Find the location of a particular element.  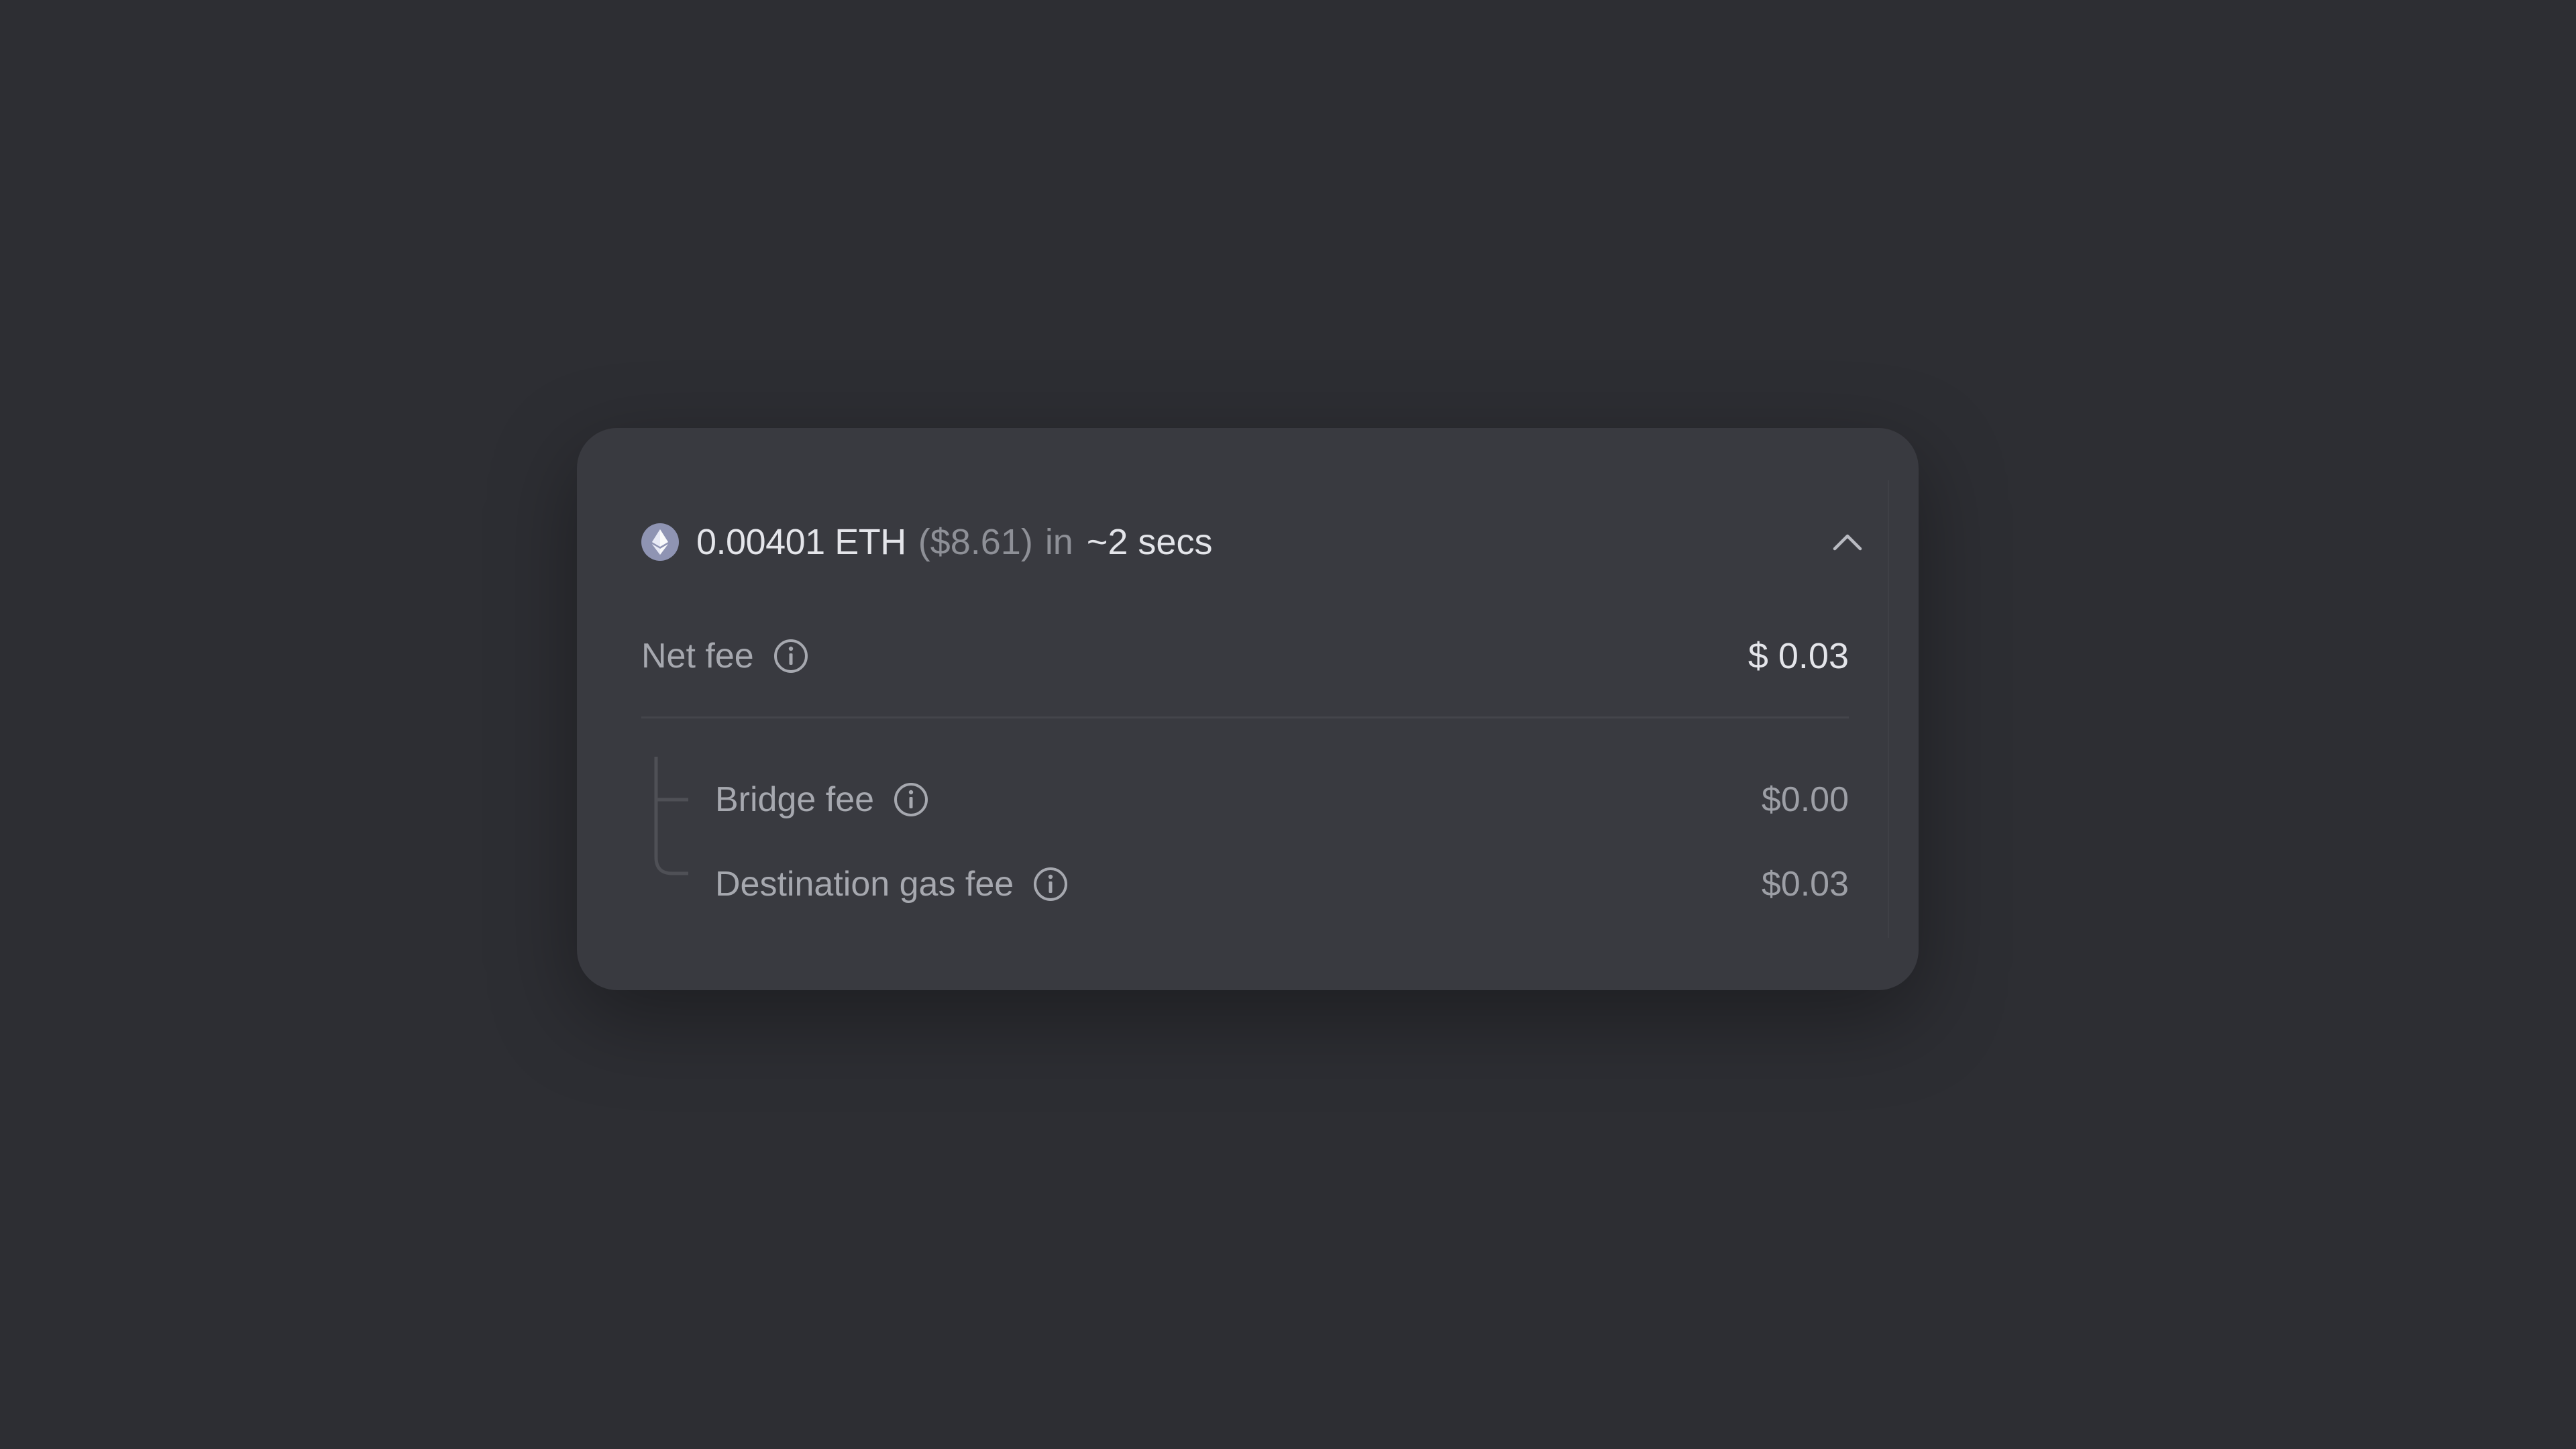

chevron-up-icon is located at coordinates (1847, 542).